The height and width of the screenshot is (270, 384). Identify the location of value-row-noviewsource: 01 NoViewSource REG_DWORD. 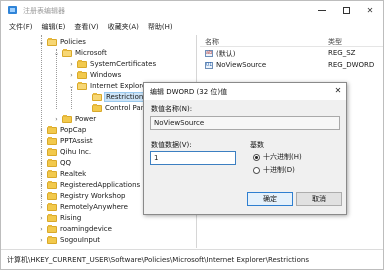
(291, 65).